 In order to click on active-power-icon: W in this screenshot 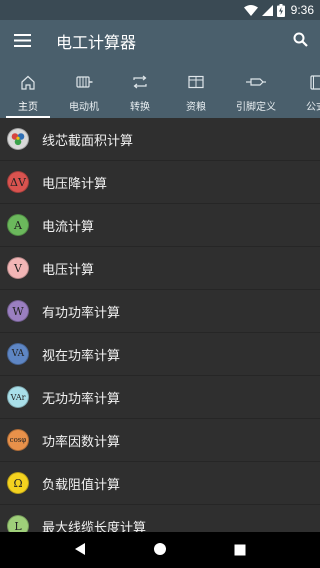, I will do `click(18, 311)`.